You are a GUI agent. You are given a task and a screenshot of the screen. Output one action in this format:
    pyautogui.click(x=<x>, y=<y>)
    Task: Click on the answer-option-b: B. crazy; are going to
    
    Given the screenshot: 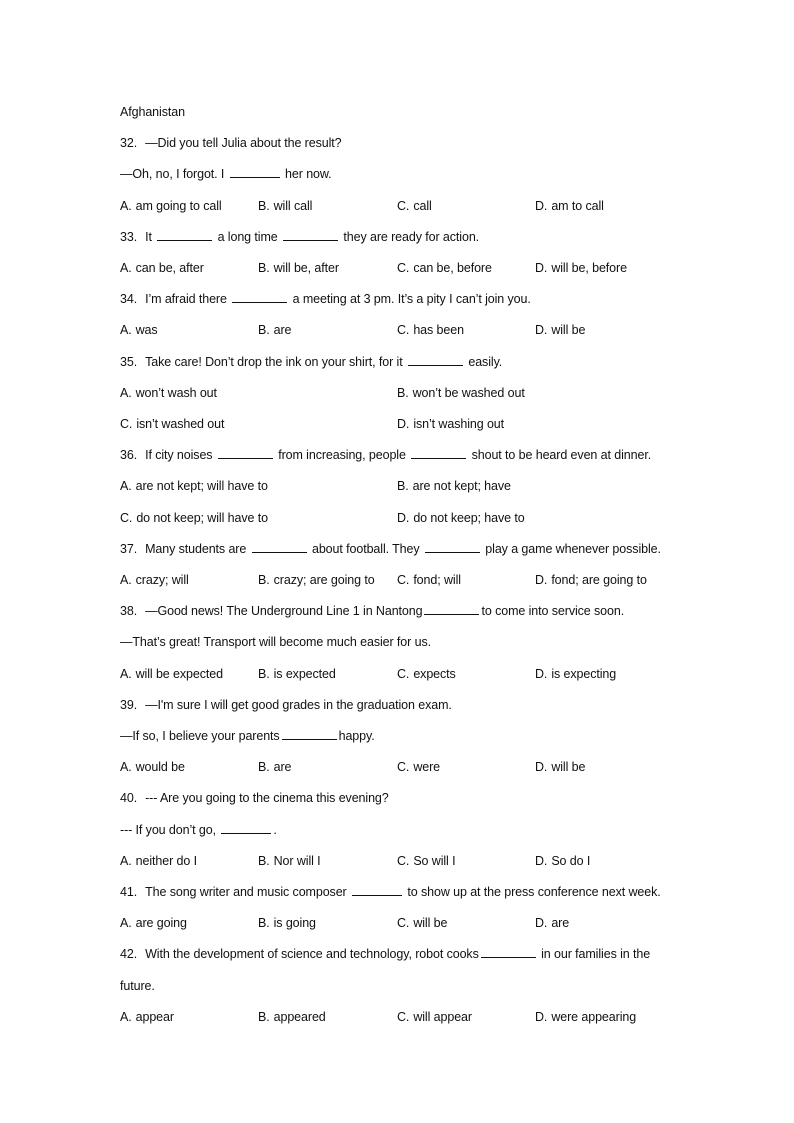 What is the action you would take?
    pyautogui.click(x=316, y=580)
    